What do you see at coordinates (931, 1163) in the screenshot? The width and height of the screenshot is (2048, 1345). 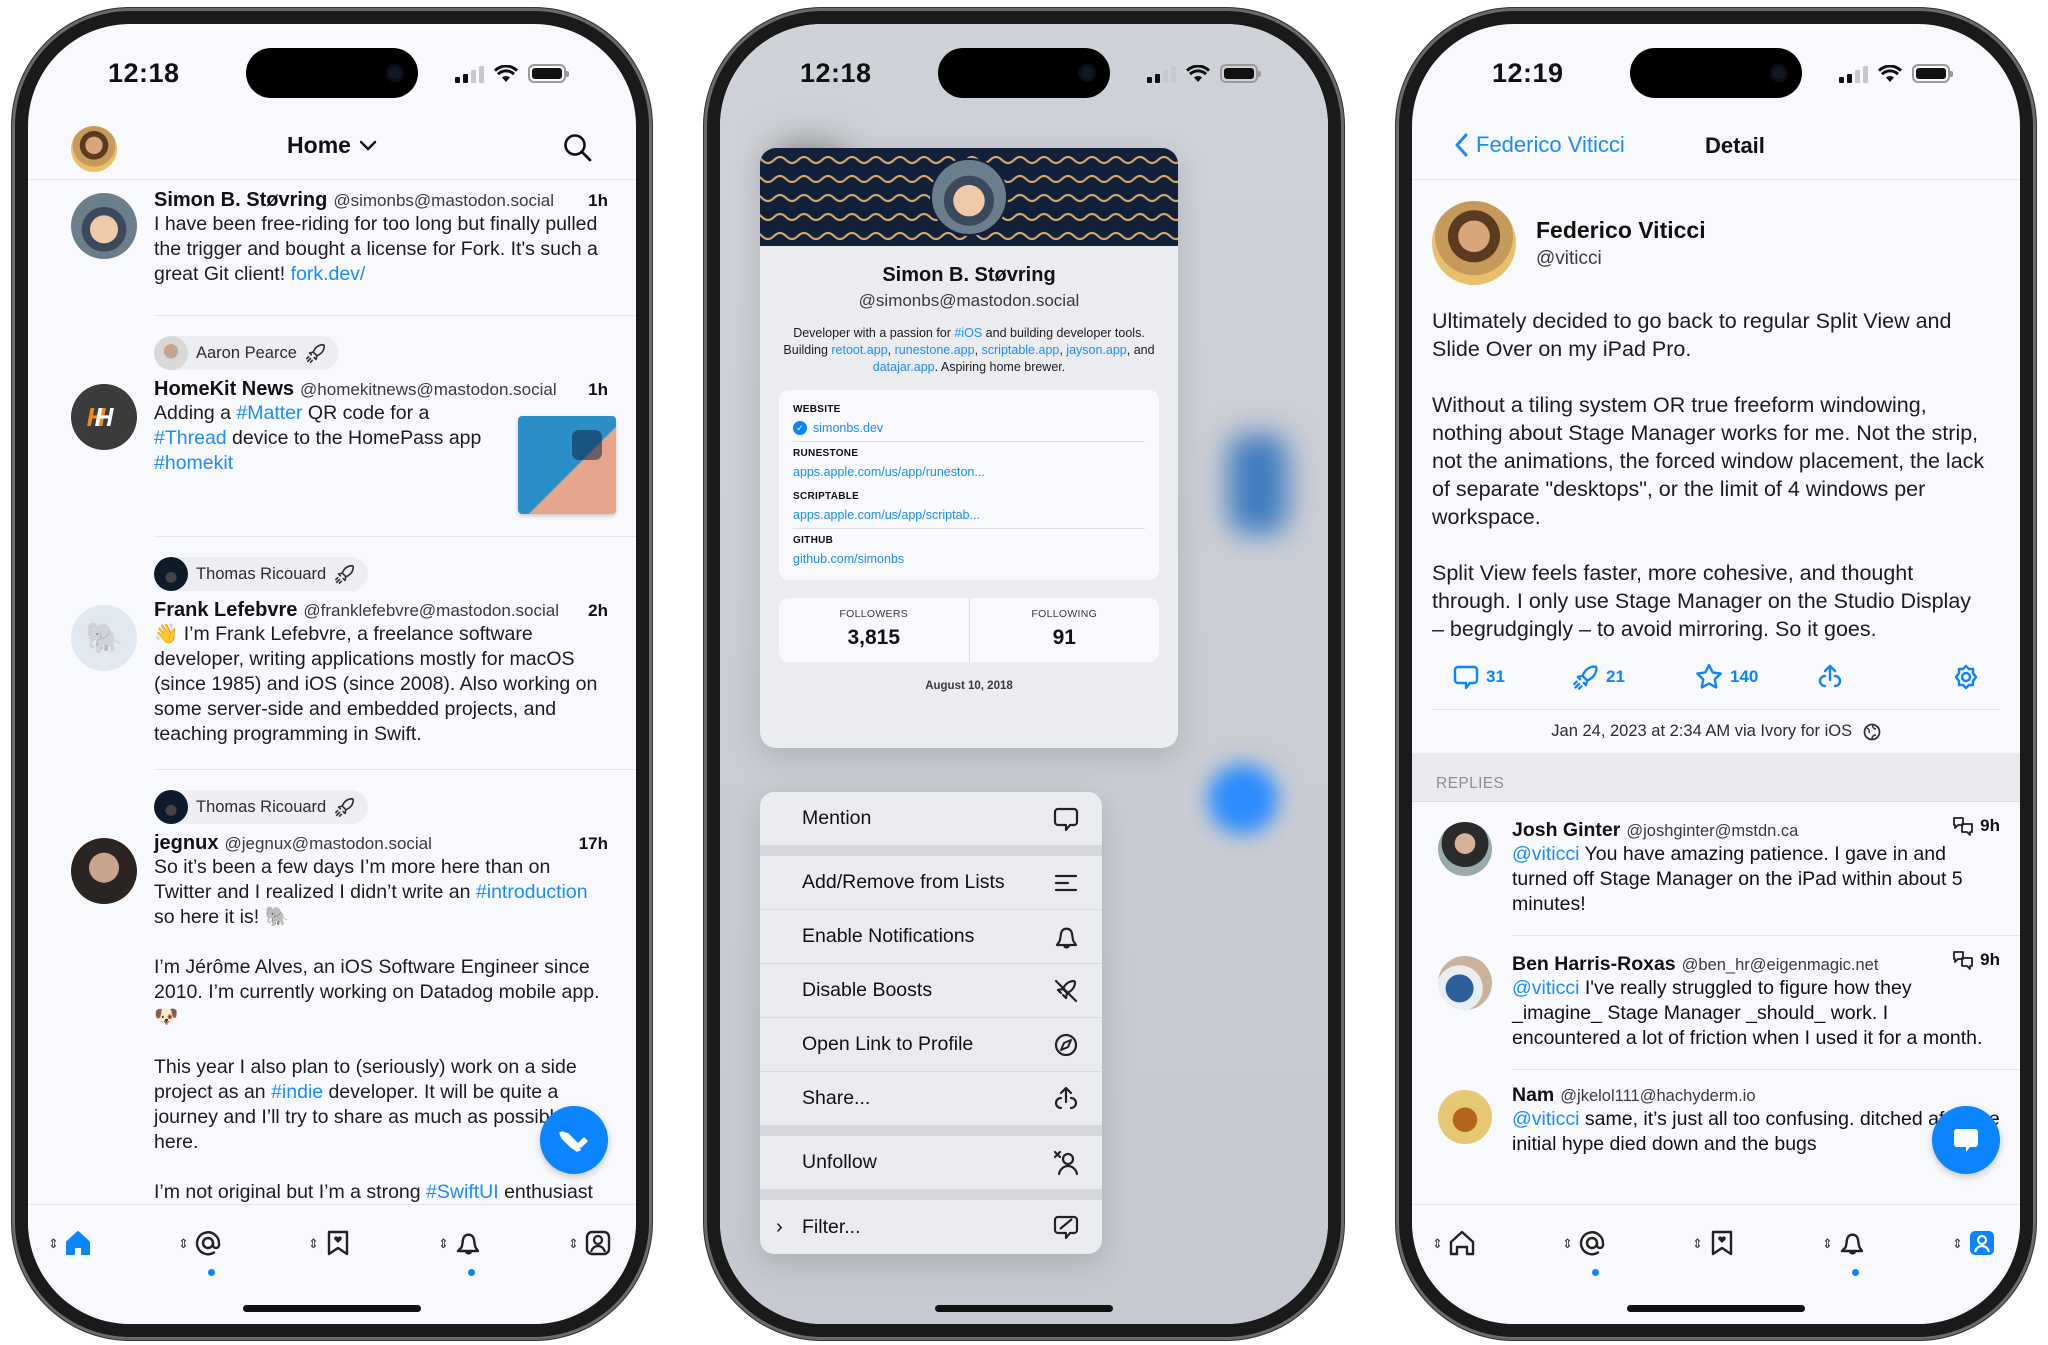 I see `menu-item-unfollow: Unfollow` at bounding box center [931, 1163].